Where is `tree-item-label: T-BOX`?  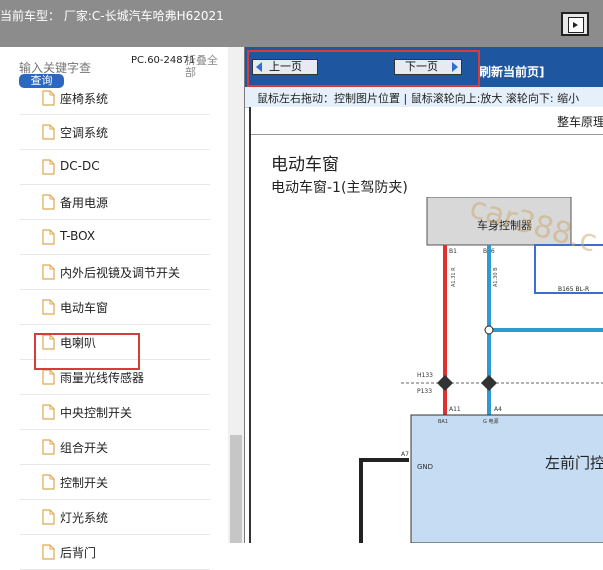 tree-item-label: T-BOX is located at coordinates (78, 236).